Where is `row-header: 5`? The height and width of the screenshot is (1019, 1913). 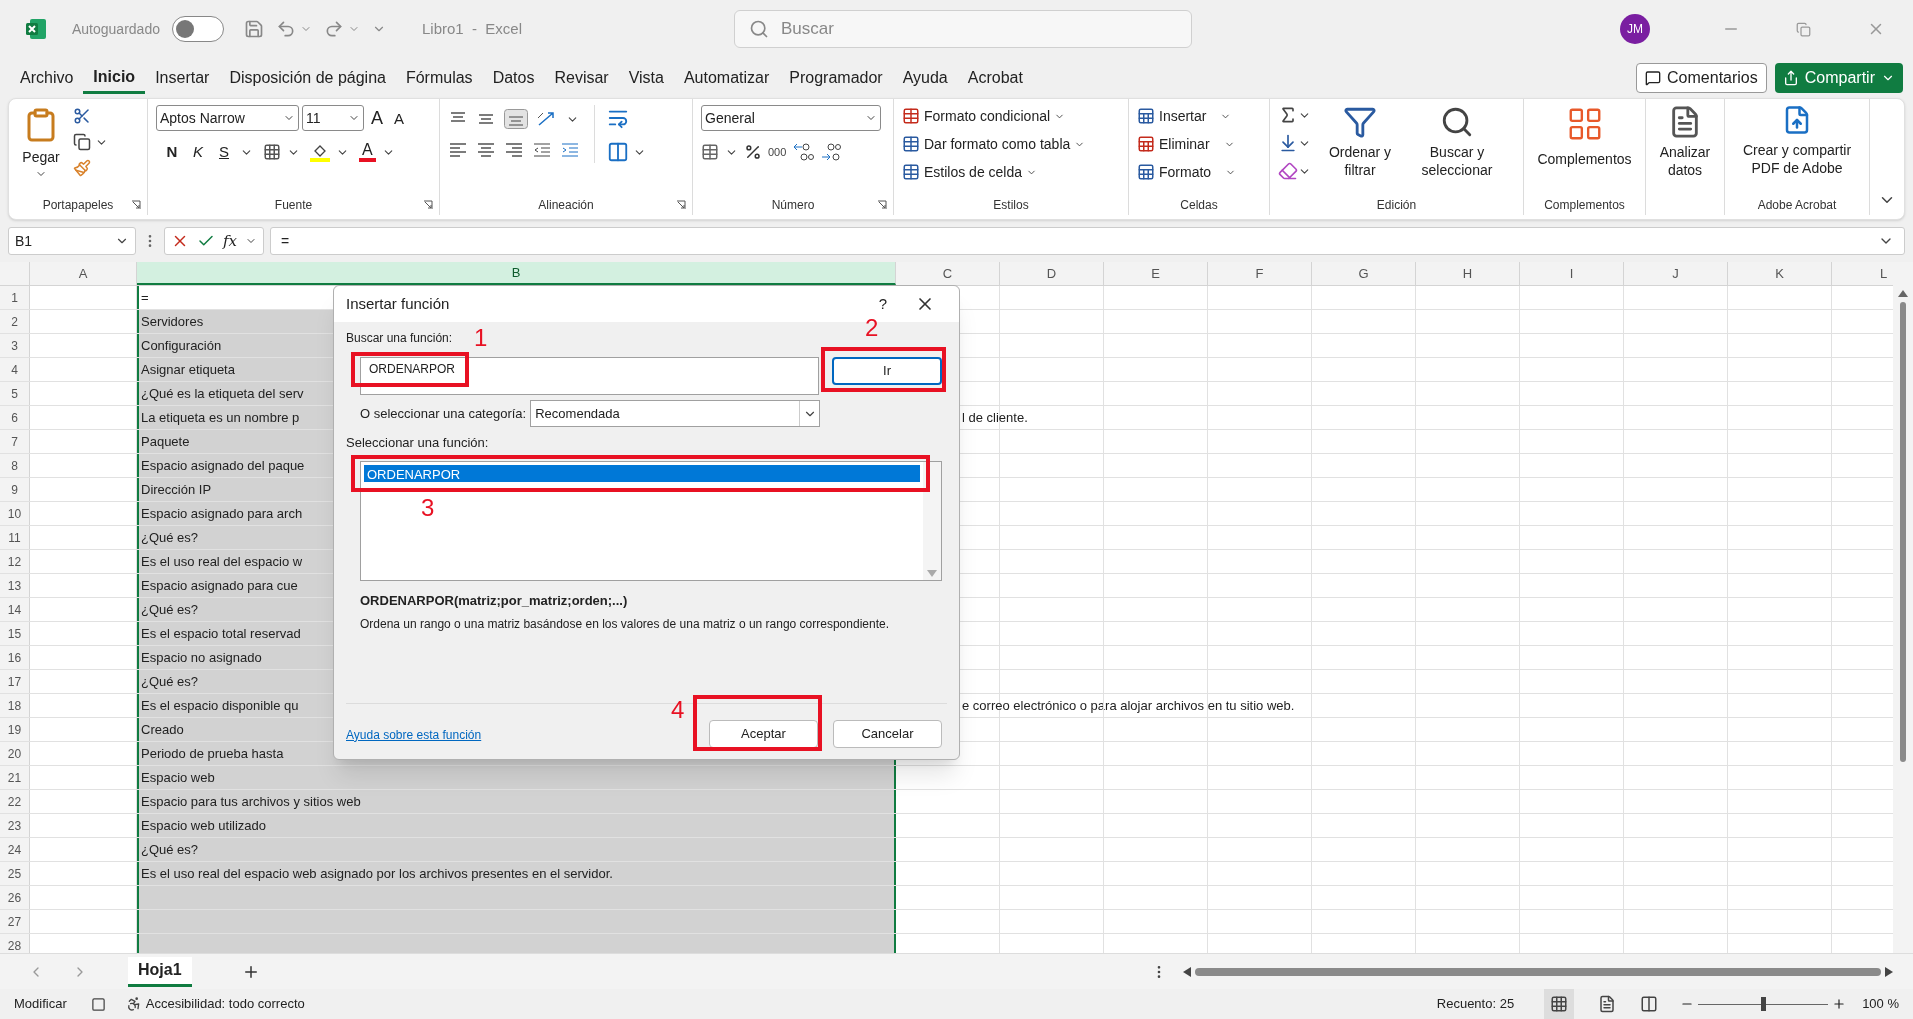 row-header: 5 is located at coordinates (15, 393).